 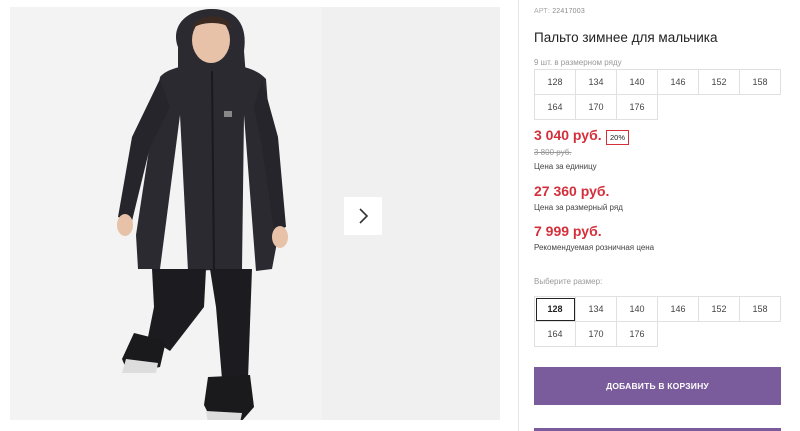 I want to click on chevron-right-icon, so click(x=364, y=216).